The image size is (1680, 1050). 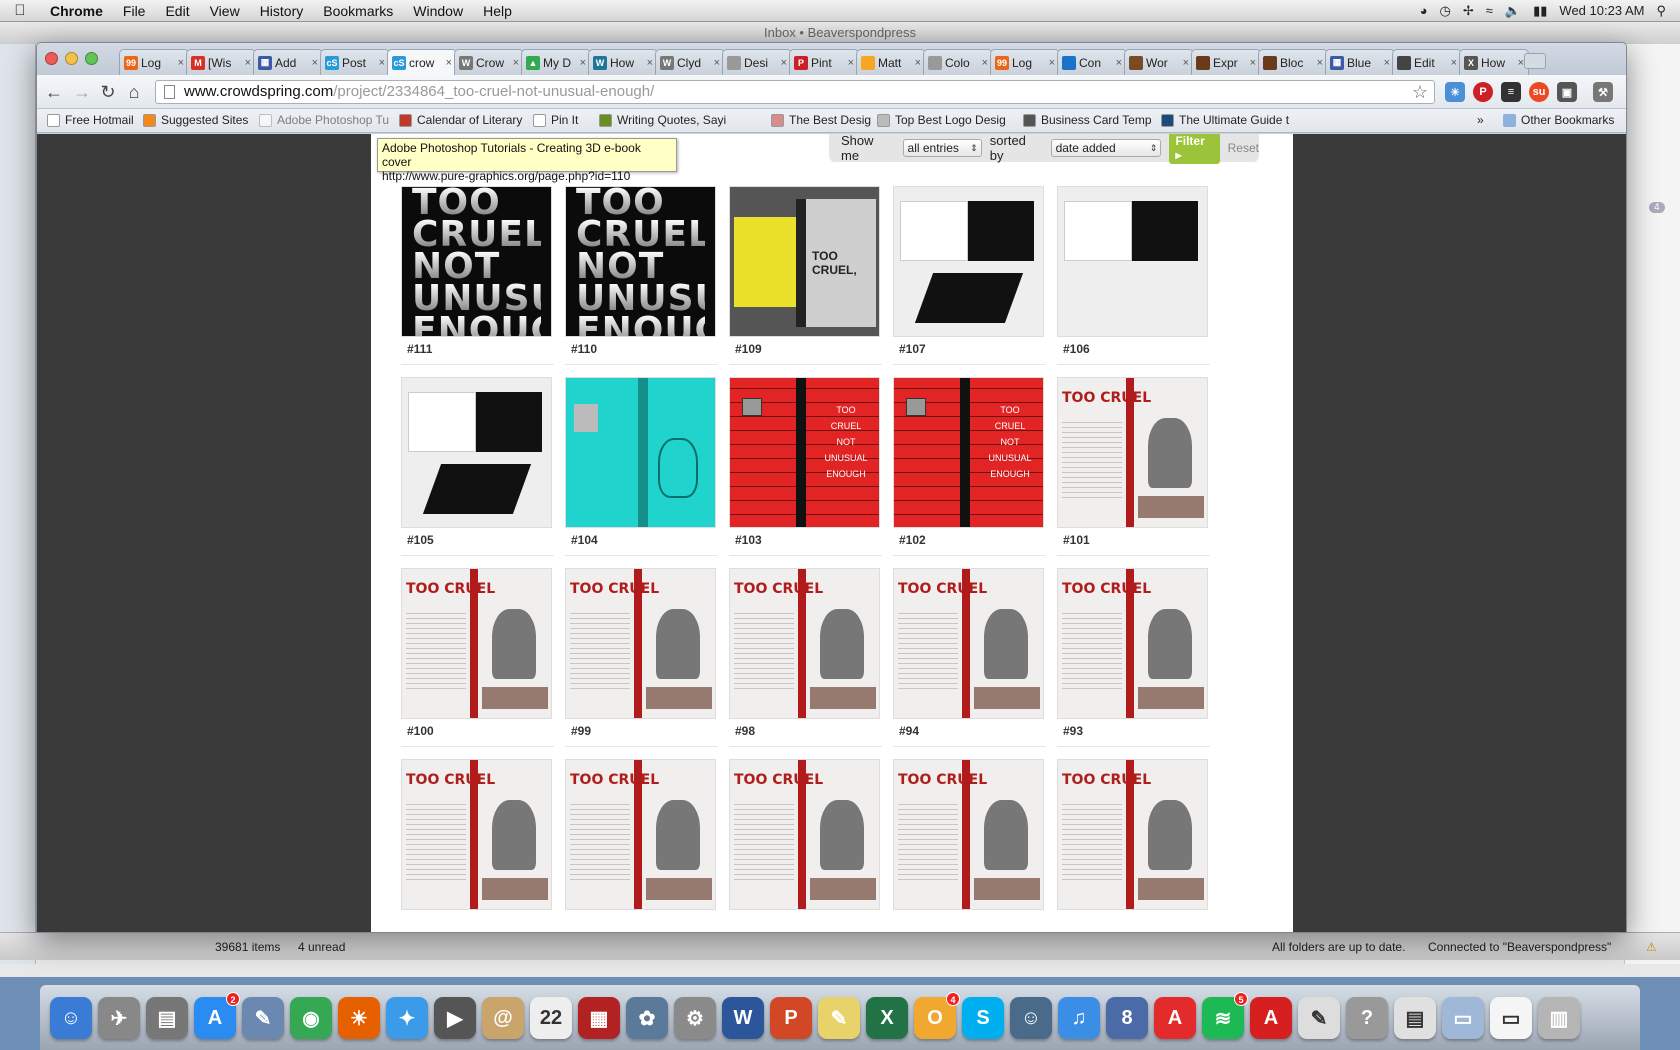 What do you see at coordinates (1031, 1018) in the screenshot?
I see `iphoto-alt-icon: ☺` at bounding box center [1031, 1018].